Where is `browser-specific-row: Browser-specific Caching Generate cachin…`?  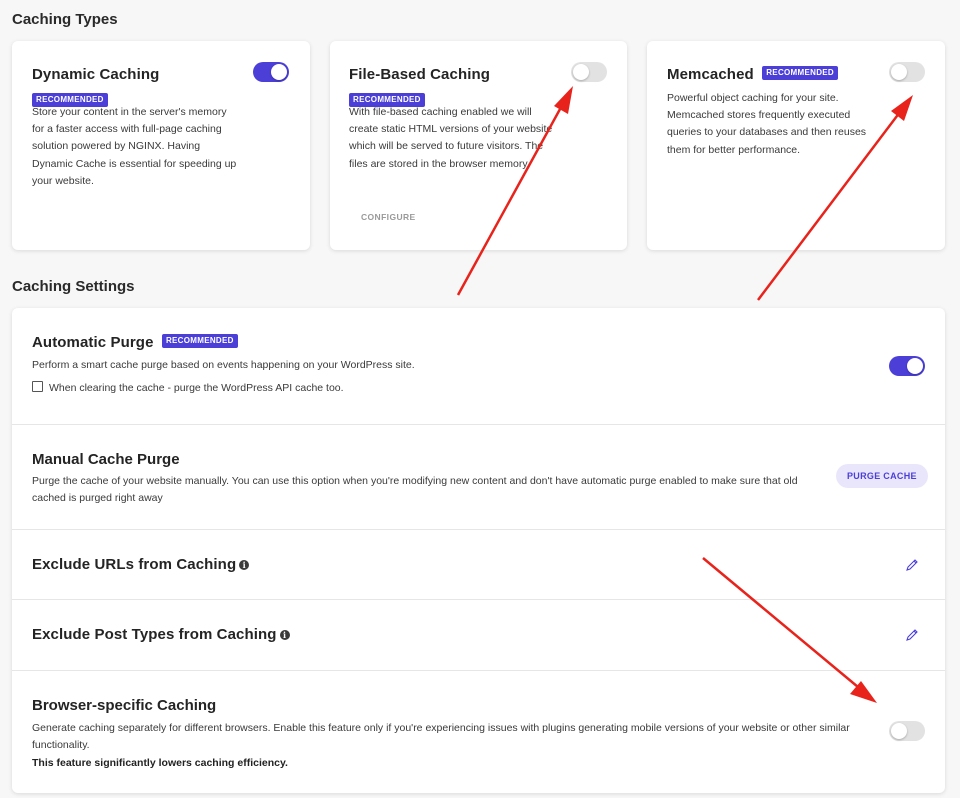
browser-specific-row: Browser-specific Caching Generate cachin… is located at coordinates (478, 731).